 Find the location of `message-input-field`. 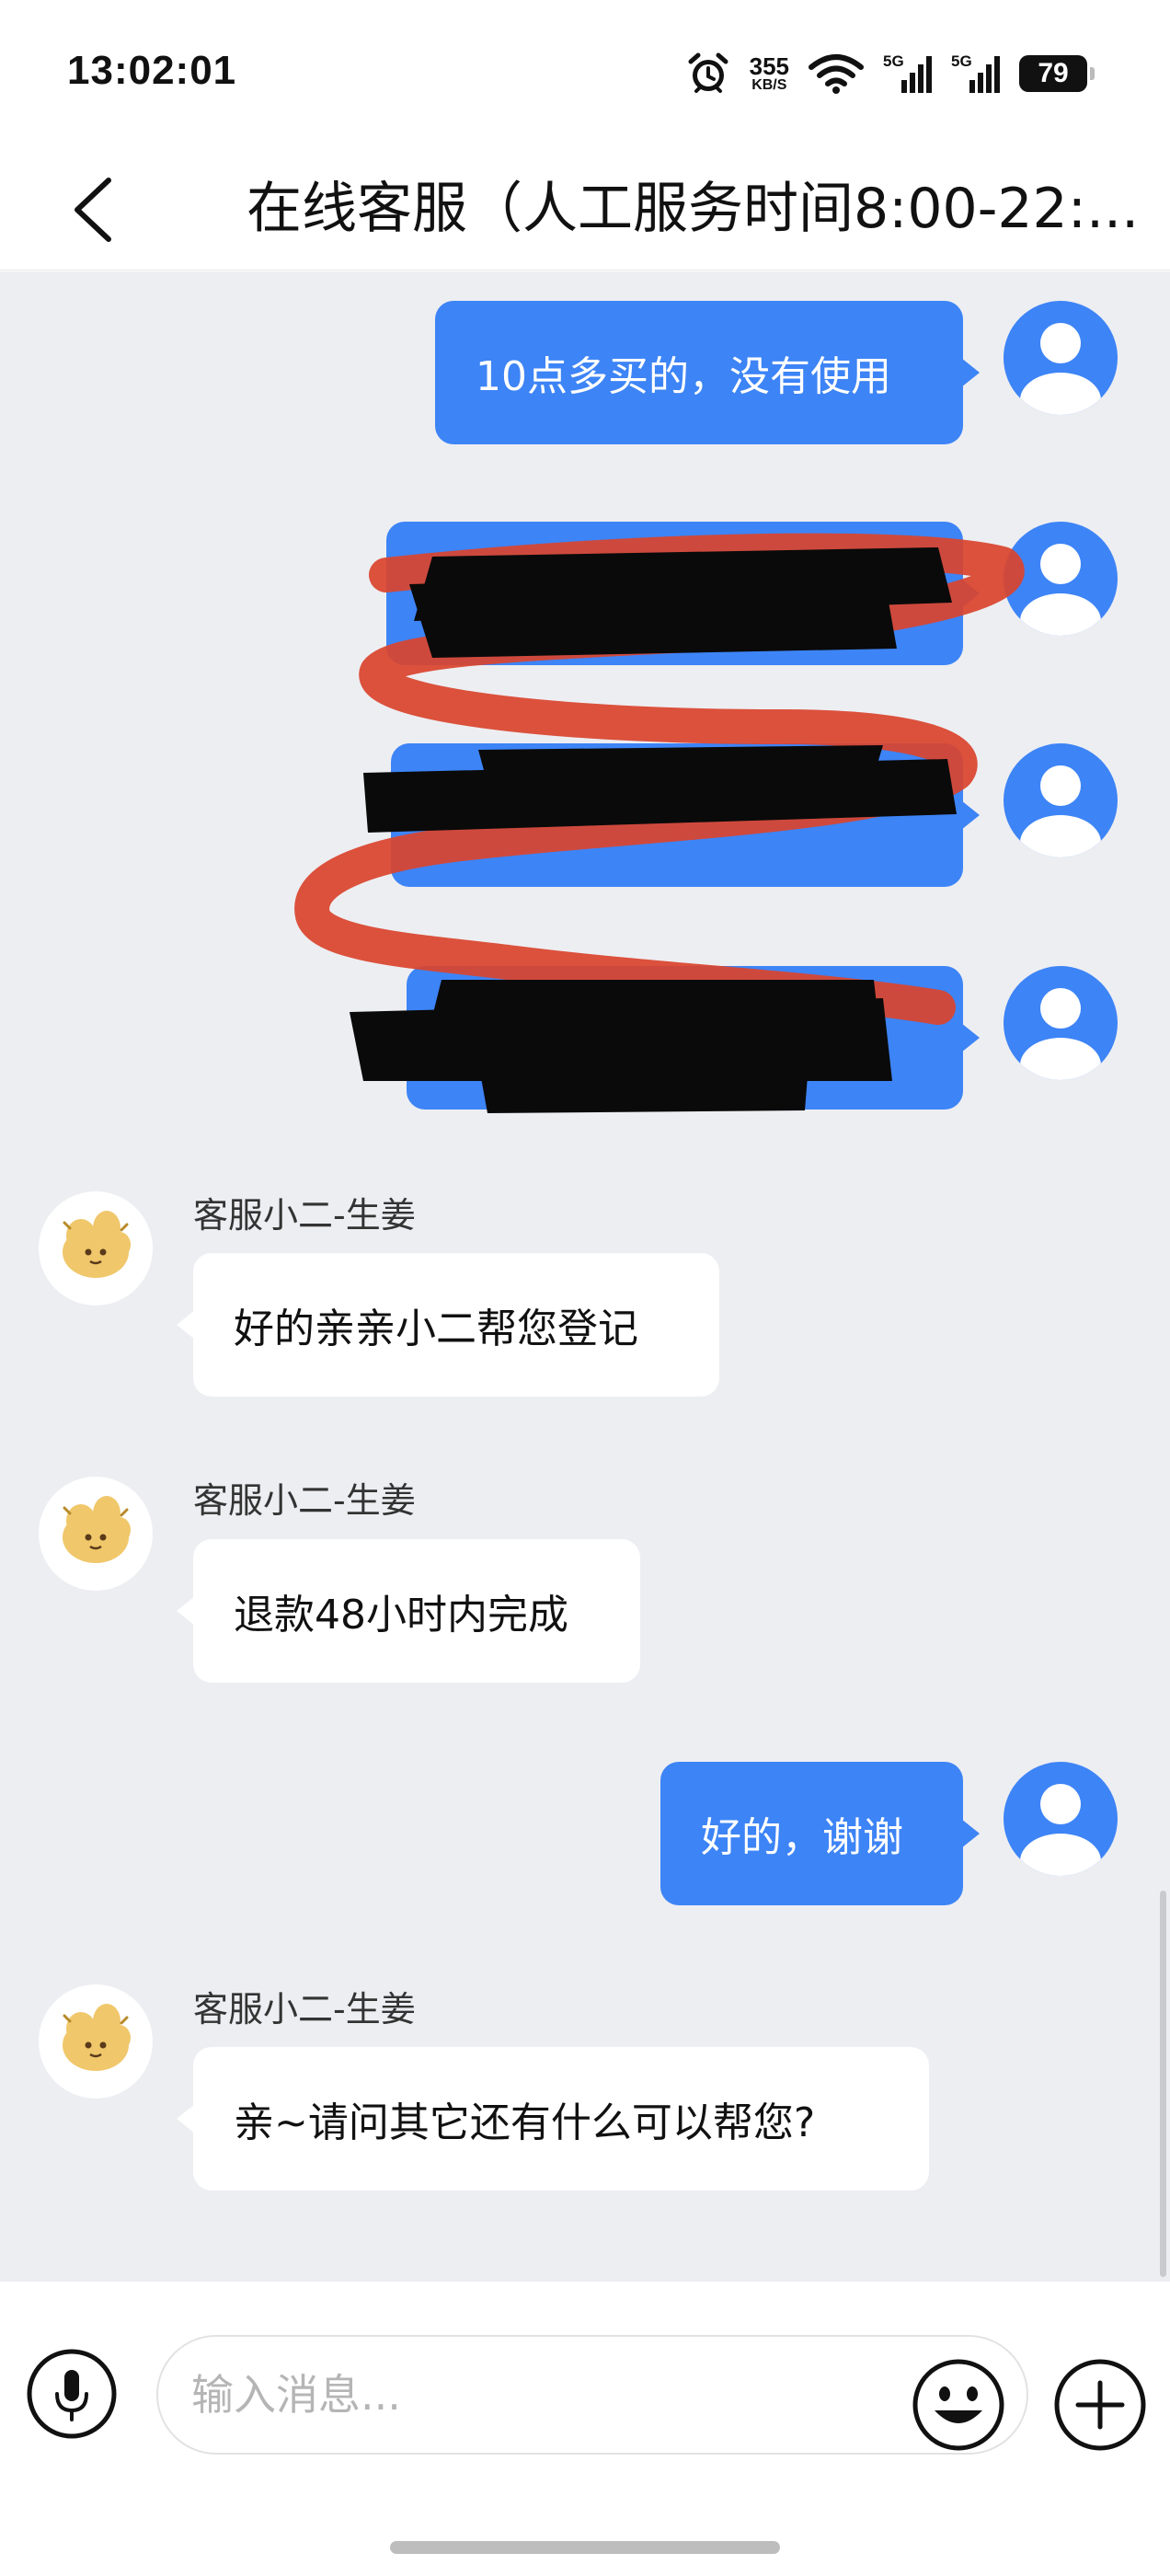

message-input-field is located at coordinates (592, 2395).